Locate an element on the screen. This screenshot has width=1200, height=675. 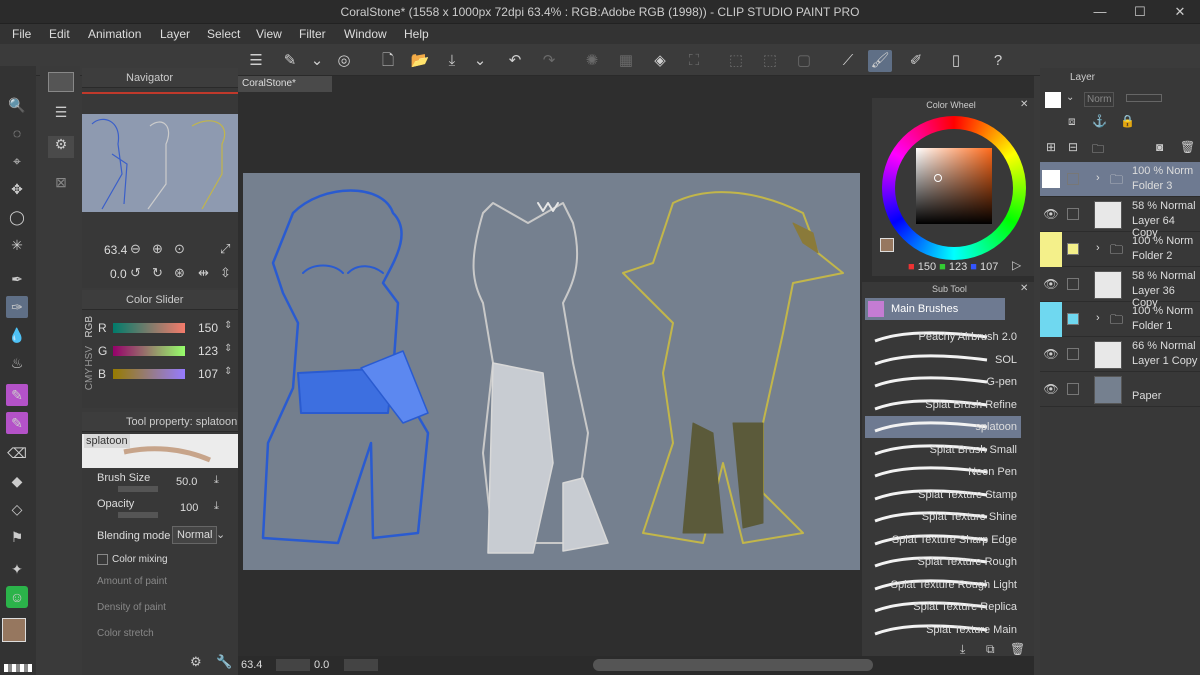
brush-size-slider is located at coordinates (138, 489).